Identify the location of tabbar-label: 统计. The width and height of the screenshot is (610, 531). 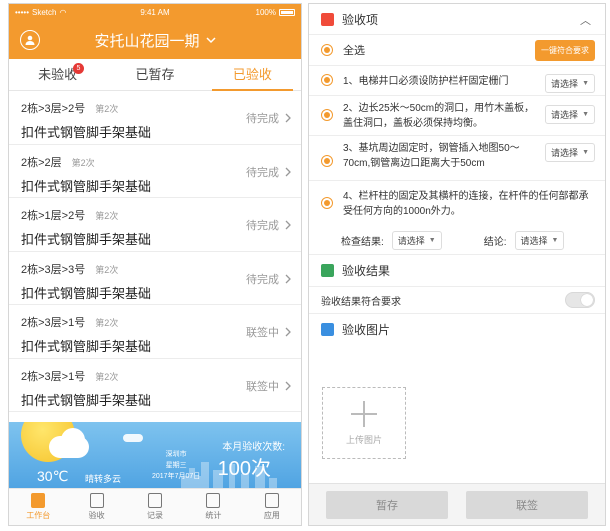
(213, 515).